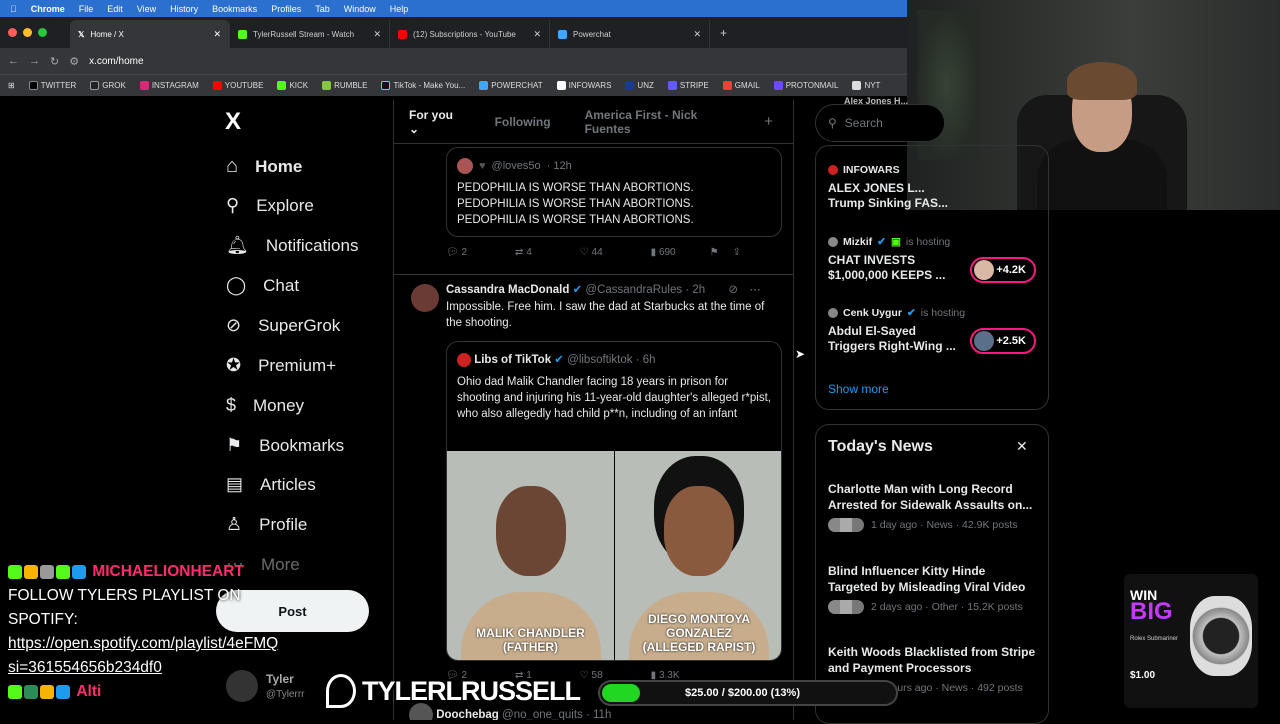  Describe the element at coordinates (523, 252) in the screenshot. I see `repost-button: ⇄ 4` at that location.